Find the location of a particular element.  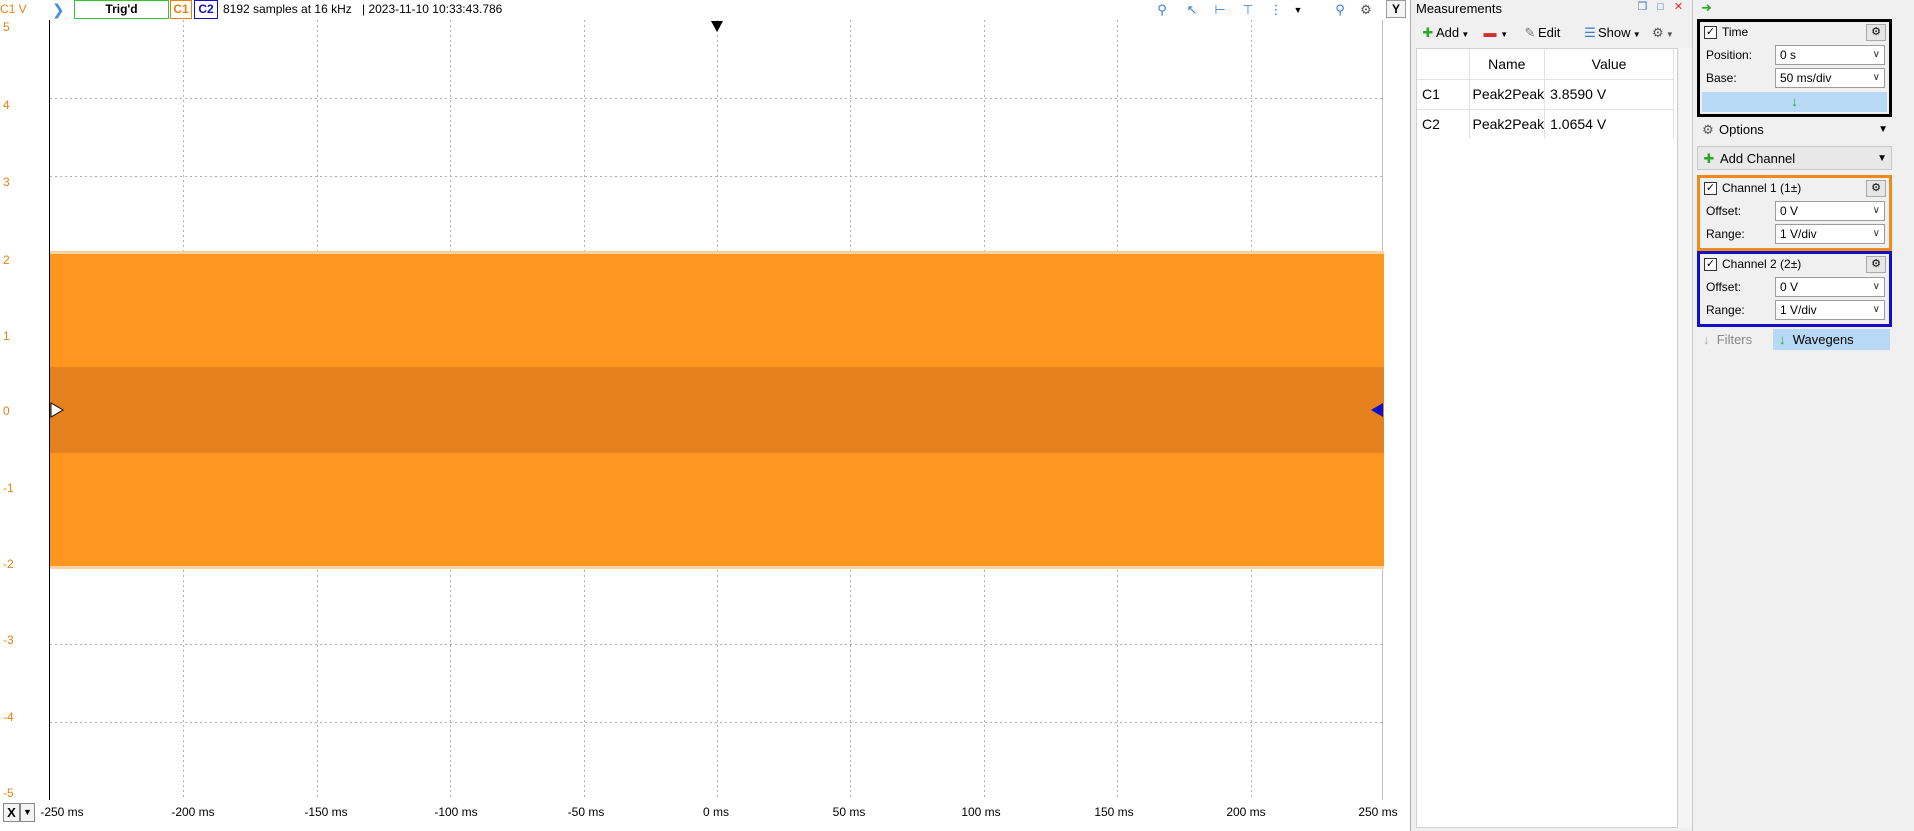

samples-info: 8192 samples at 16 kHz is located at coordinates (287, 9).